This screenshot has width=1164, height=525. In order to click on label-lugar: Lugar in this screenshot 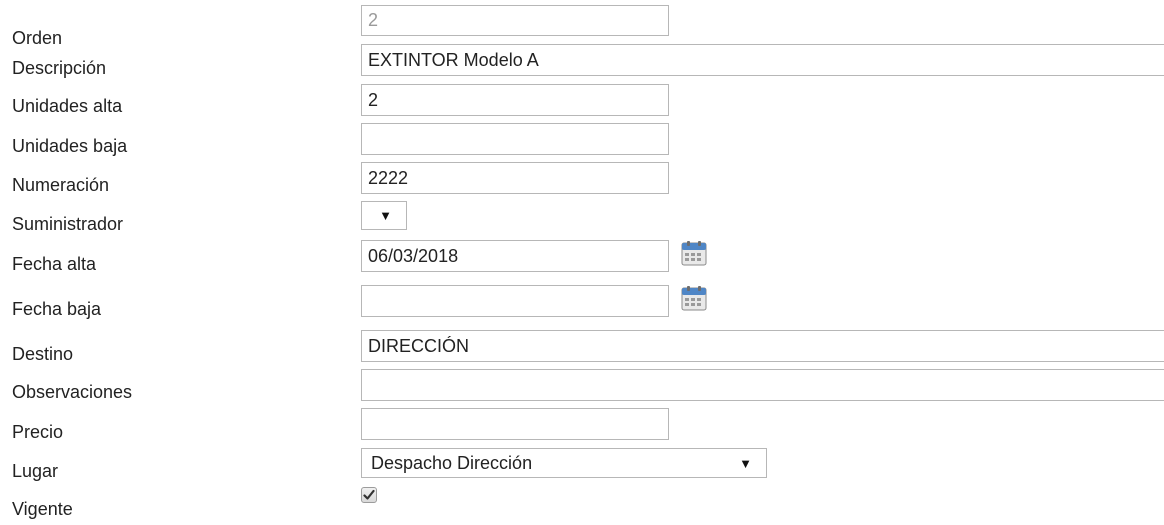, I will do `click(35, 471)`.